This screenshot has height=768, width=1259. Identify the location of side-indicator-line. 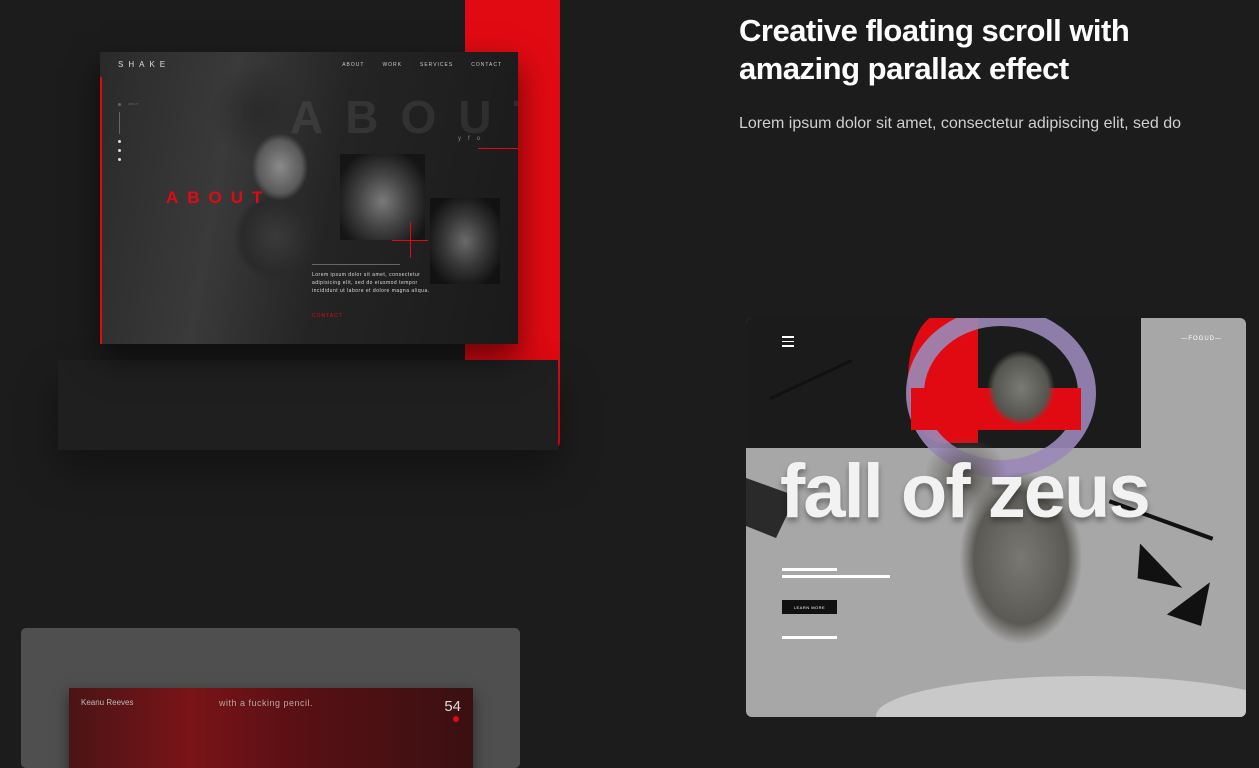
(119, 123).